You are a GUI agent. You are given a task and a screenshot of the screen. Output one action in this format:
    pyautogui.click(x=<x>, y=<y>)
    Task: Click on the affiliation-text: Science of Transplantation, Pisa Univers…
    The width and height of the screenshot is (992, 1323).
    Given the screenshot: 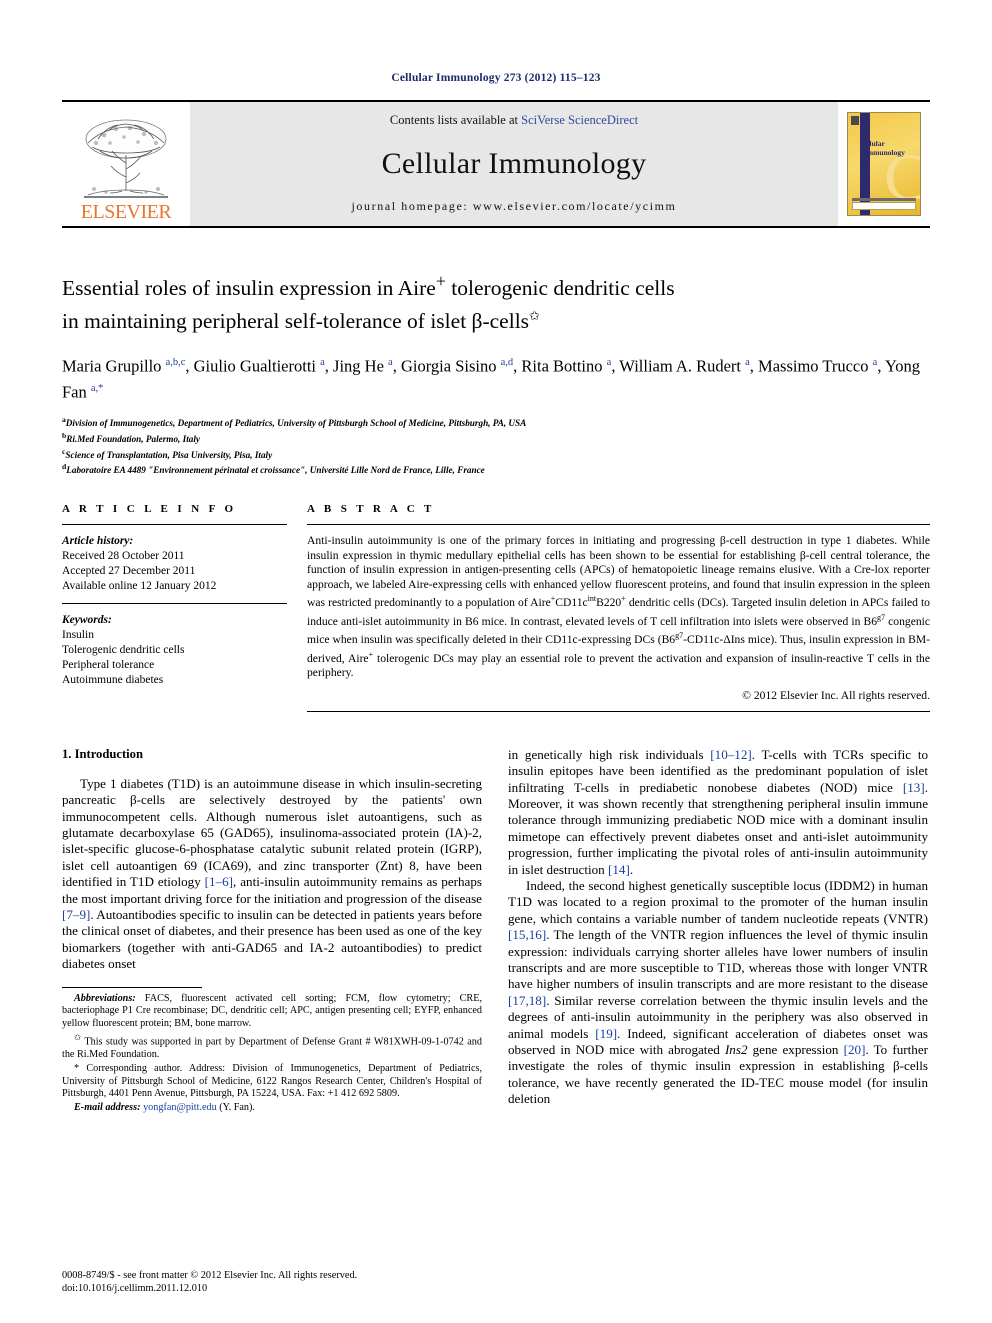 What is the action you would take?
    pyautogui.click(x=169, y=454)
    